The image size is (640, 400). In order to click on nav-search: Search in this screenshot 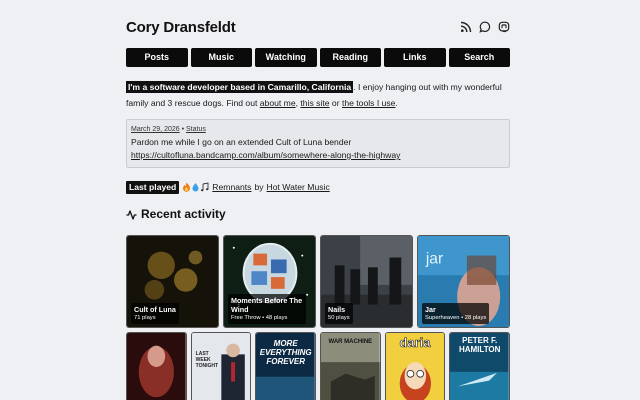, I will do `click(479, 57)`.